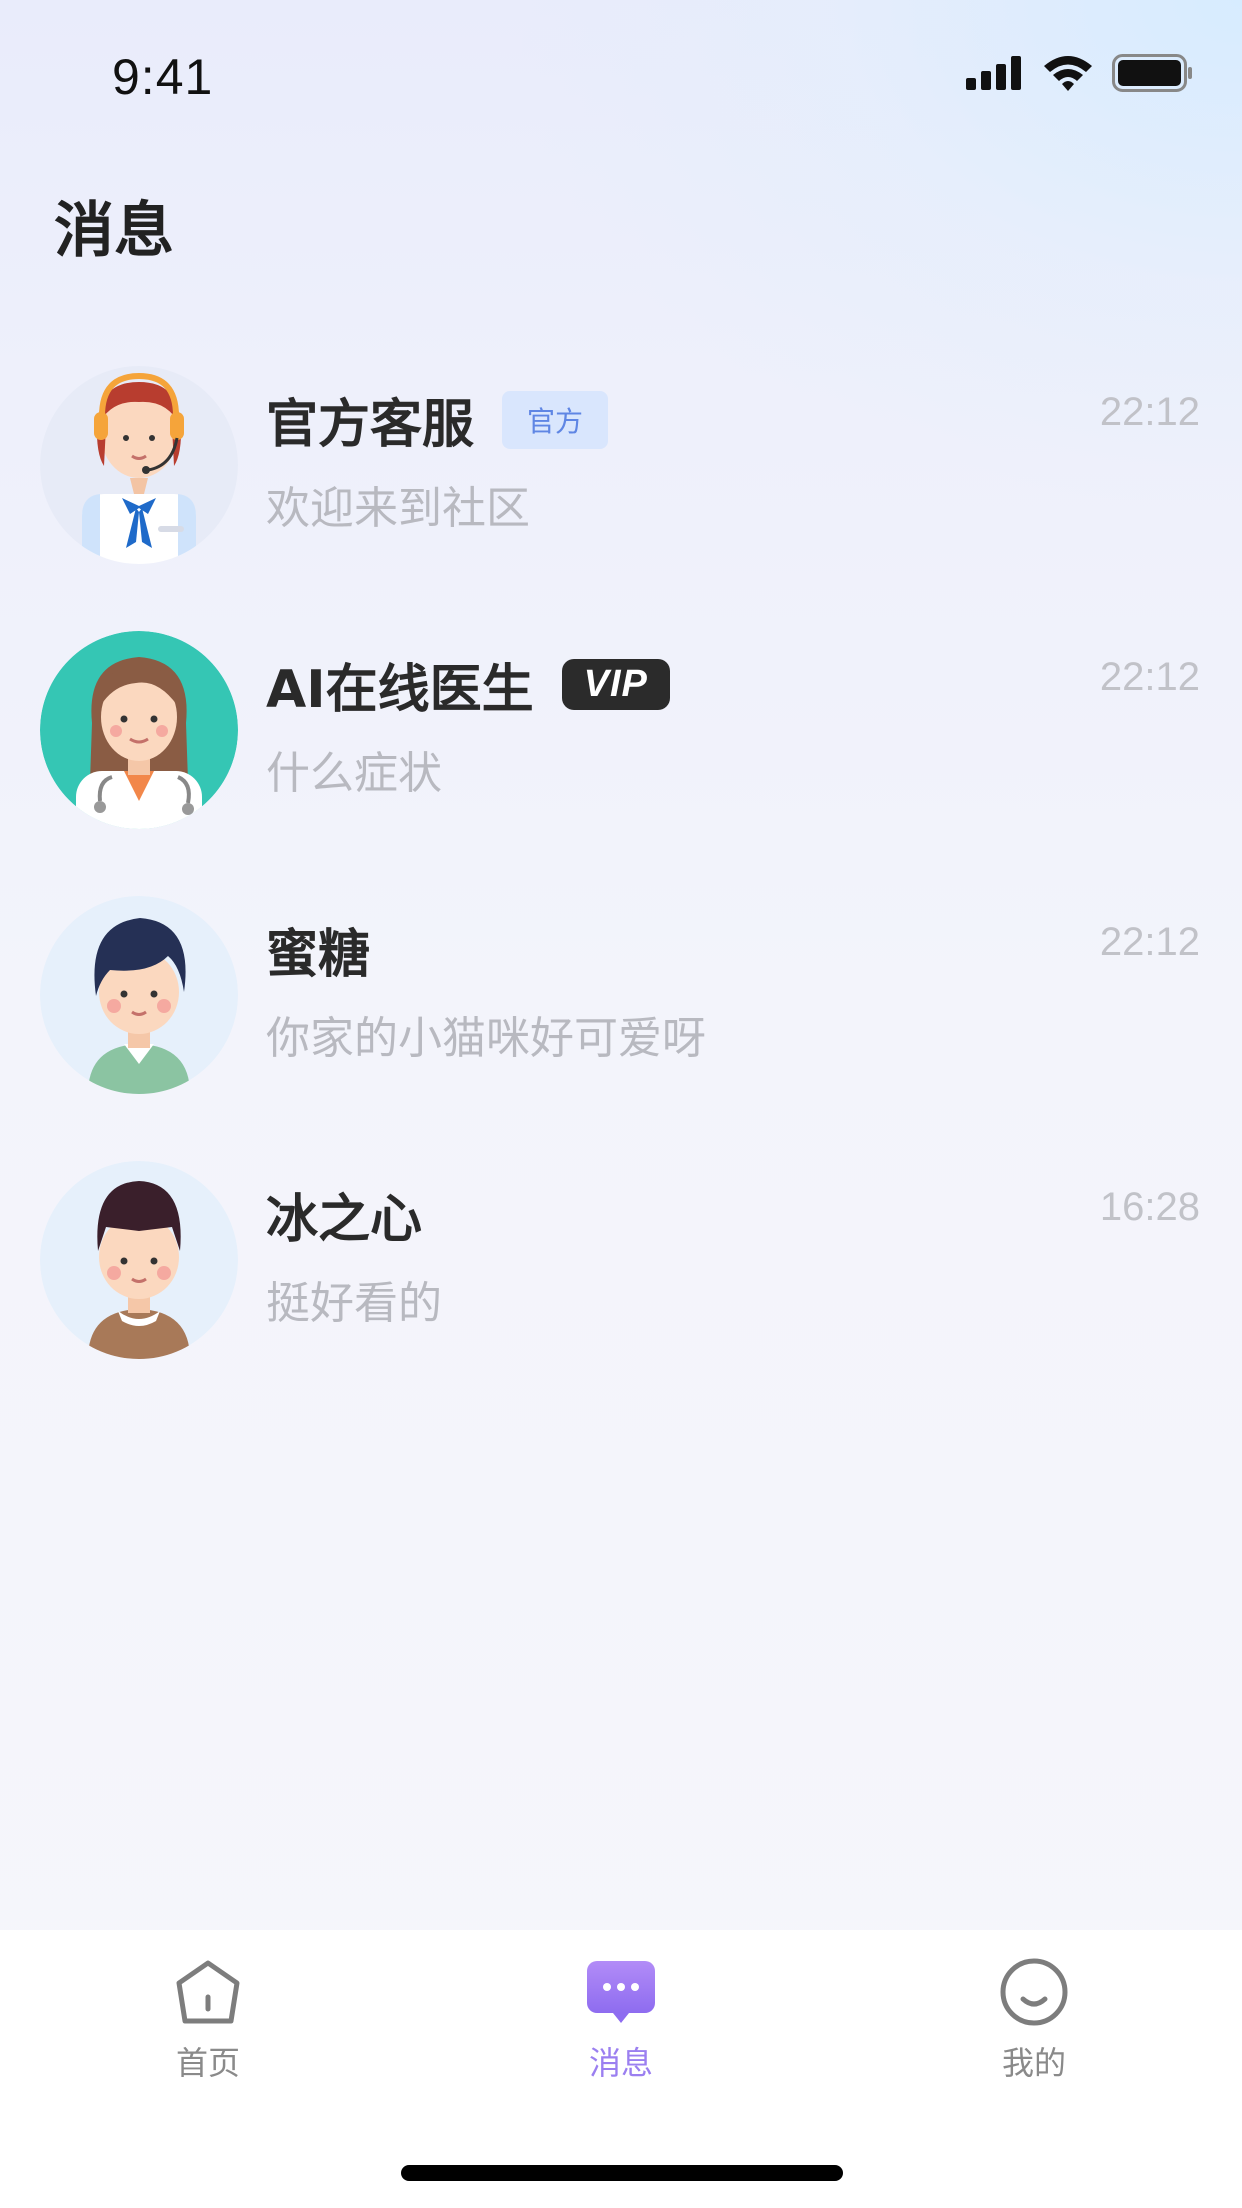  What do you see at coordinates (344, 1220) in the screenshot?
I see `contact-name: 冰之心` at bounding box center [344, 1220].